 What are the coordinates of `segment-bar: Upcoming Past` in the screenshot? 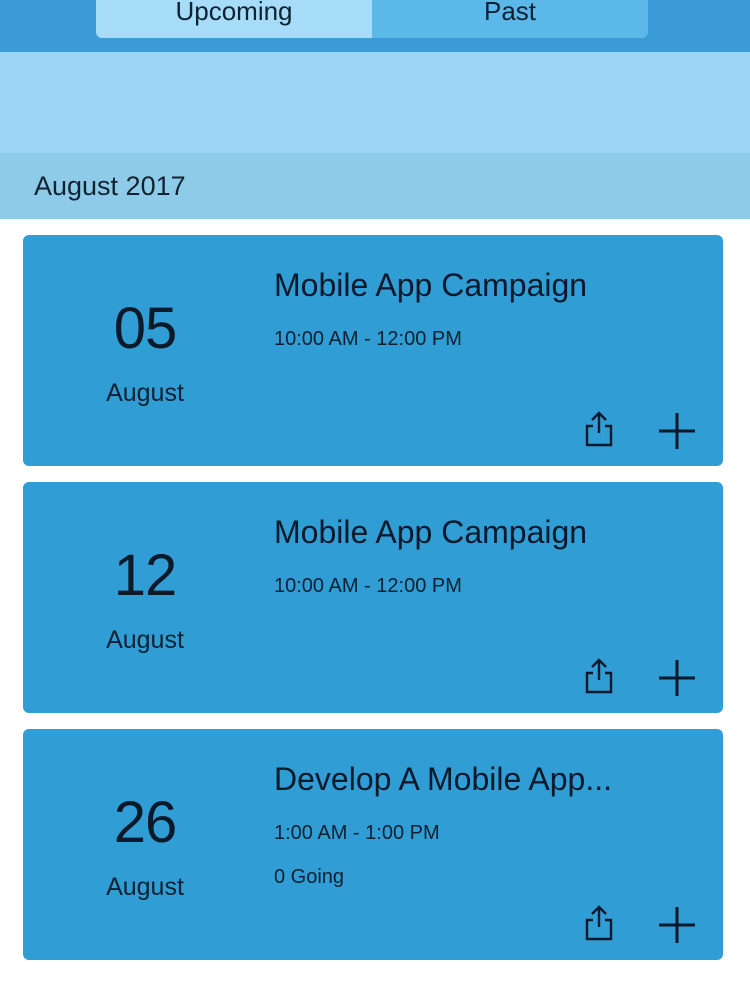 It's located at (375, 26).